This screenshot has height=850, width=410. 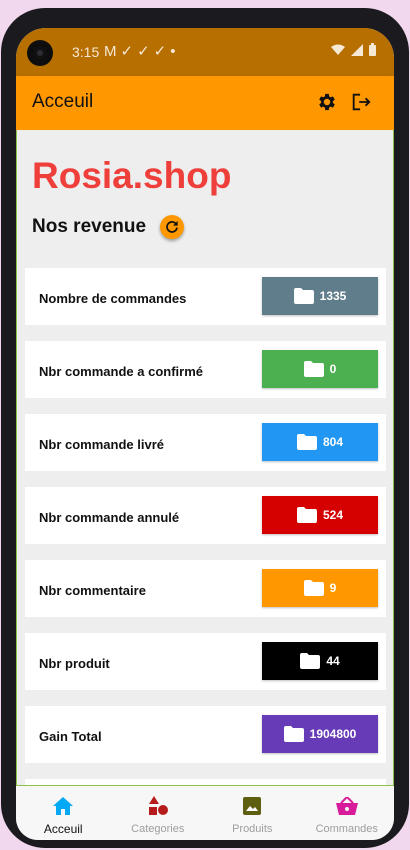 I want to click on nav-item-commandes: Commandes, so click(x=347, y=813).